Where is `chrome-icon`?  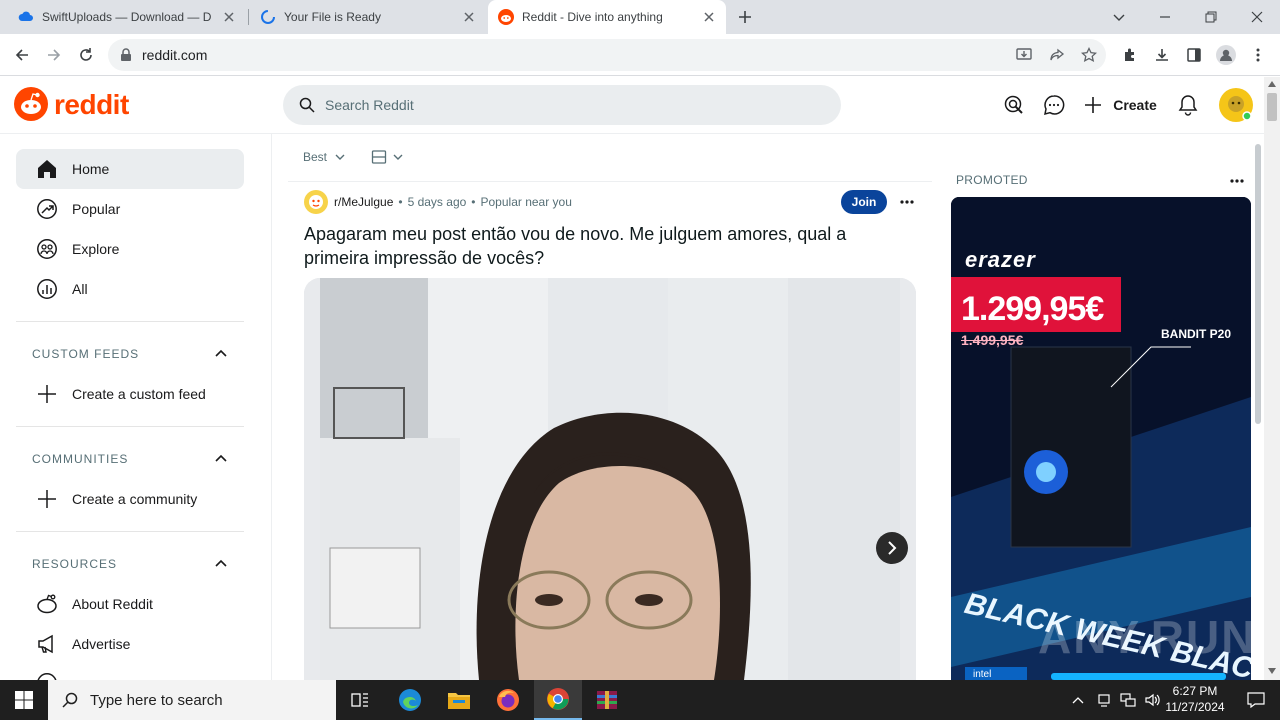 chrome-icon is located at coordinates (558, 699).